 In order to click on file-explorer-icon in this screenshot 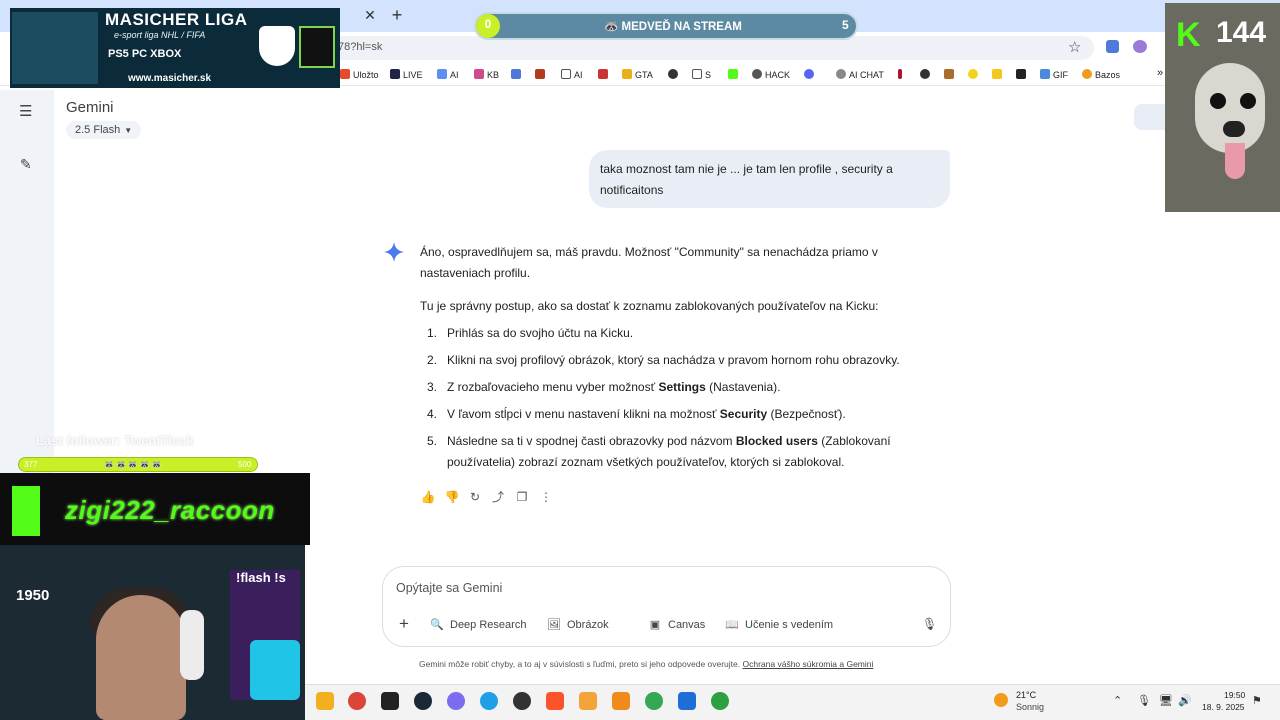, I will do `click(325, 701)`.